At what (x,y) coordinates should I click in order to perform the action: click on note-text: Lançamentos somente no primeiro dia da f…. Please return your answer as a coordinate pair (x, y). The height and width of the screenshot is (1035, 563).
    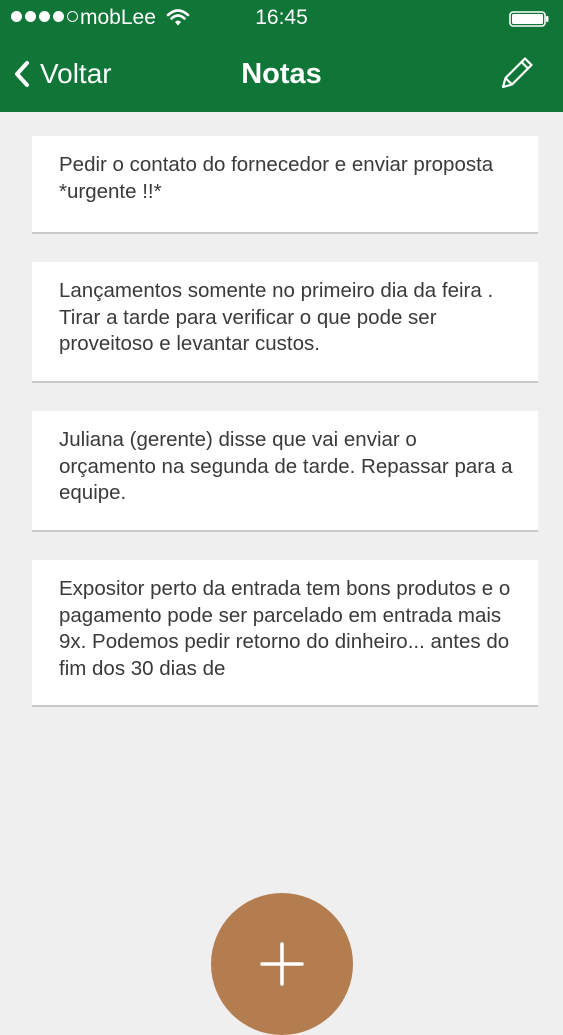
    Looking at the image, I should click on (276, 317).